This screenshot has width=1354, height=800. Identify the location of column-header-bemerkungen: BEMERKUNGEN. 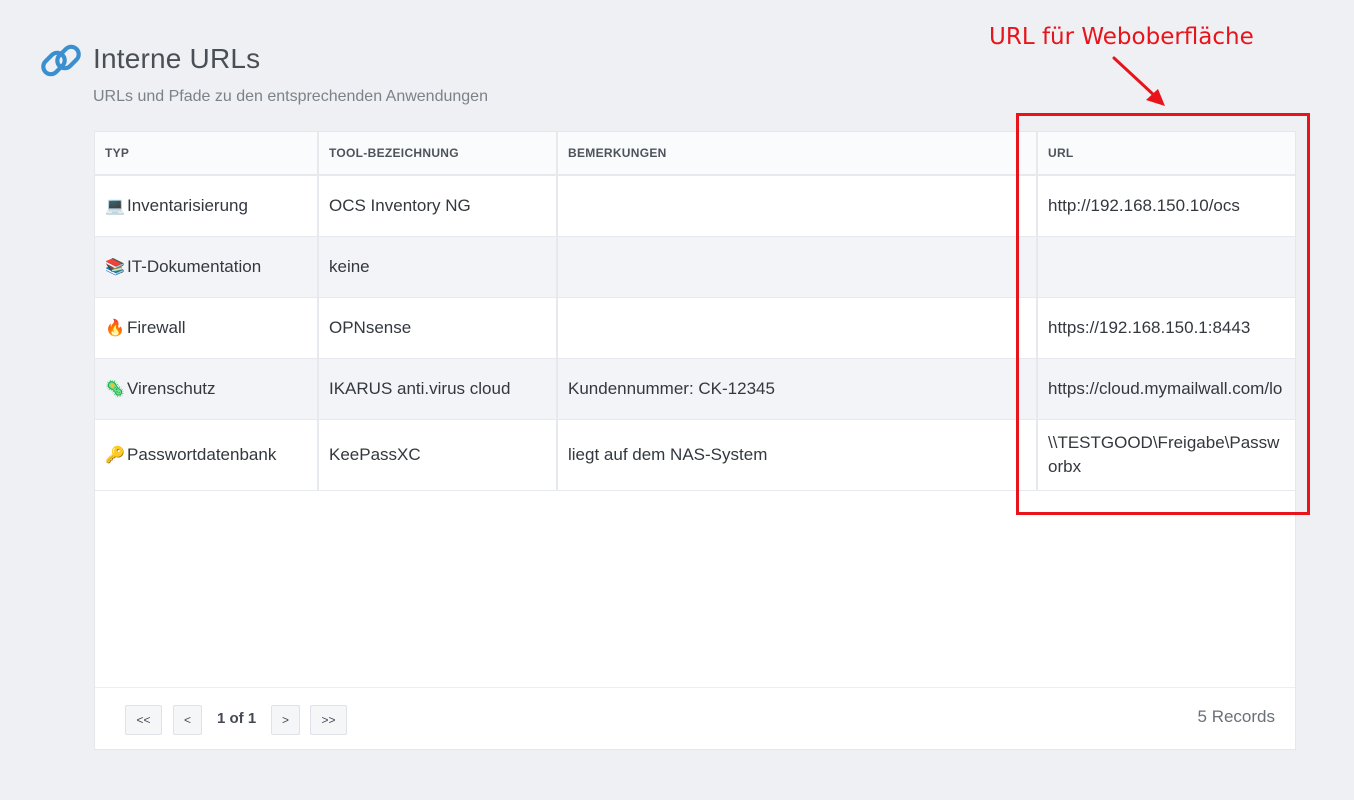
(797, 154).